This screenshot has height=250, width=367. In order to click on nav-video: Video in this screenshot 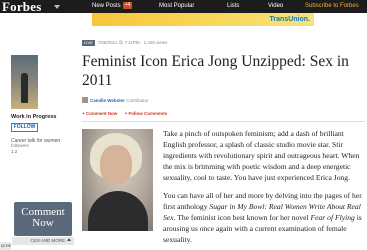, I will do `click(275, 6)`.